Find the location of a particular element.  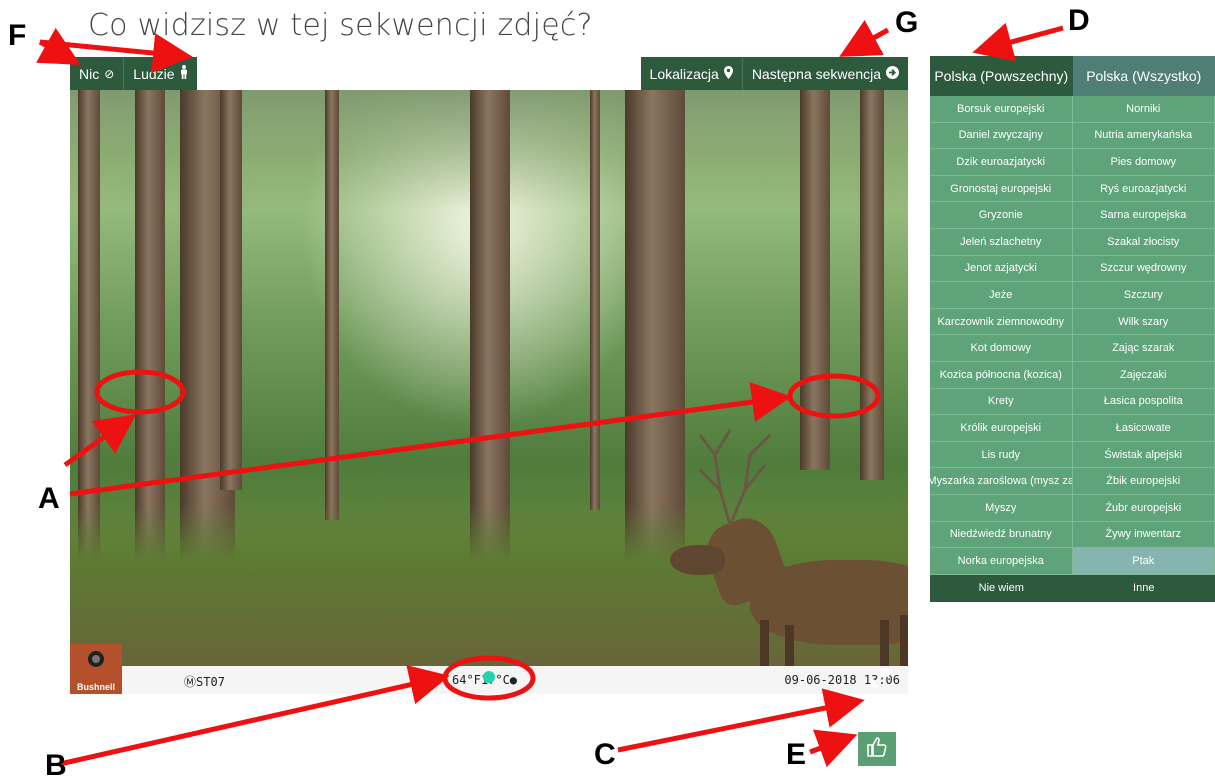

annotation-label-d: D is located at coordinates (1079, 20).